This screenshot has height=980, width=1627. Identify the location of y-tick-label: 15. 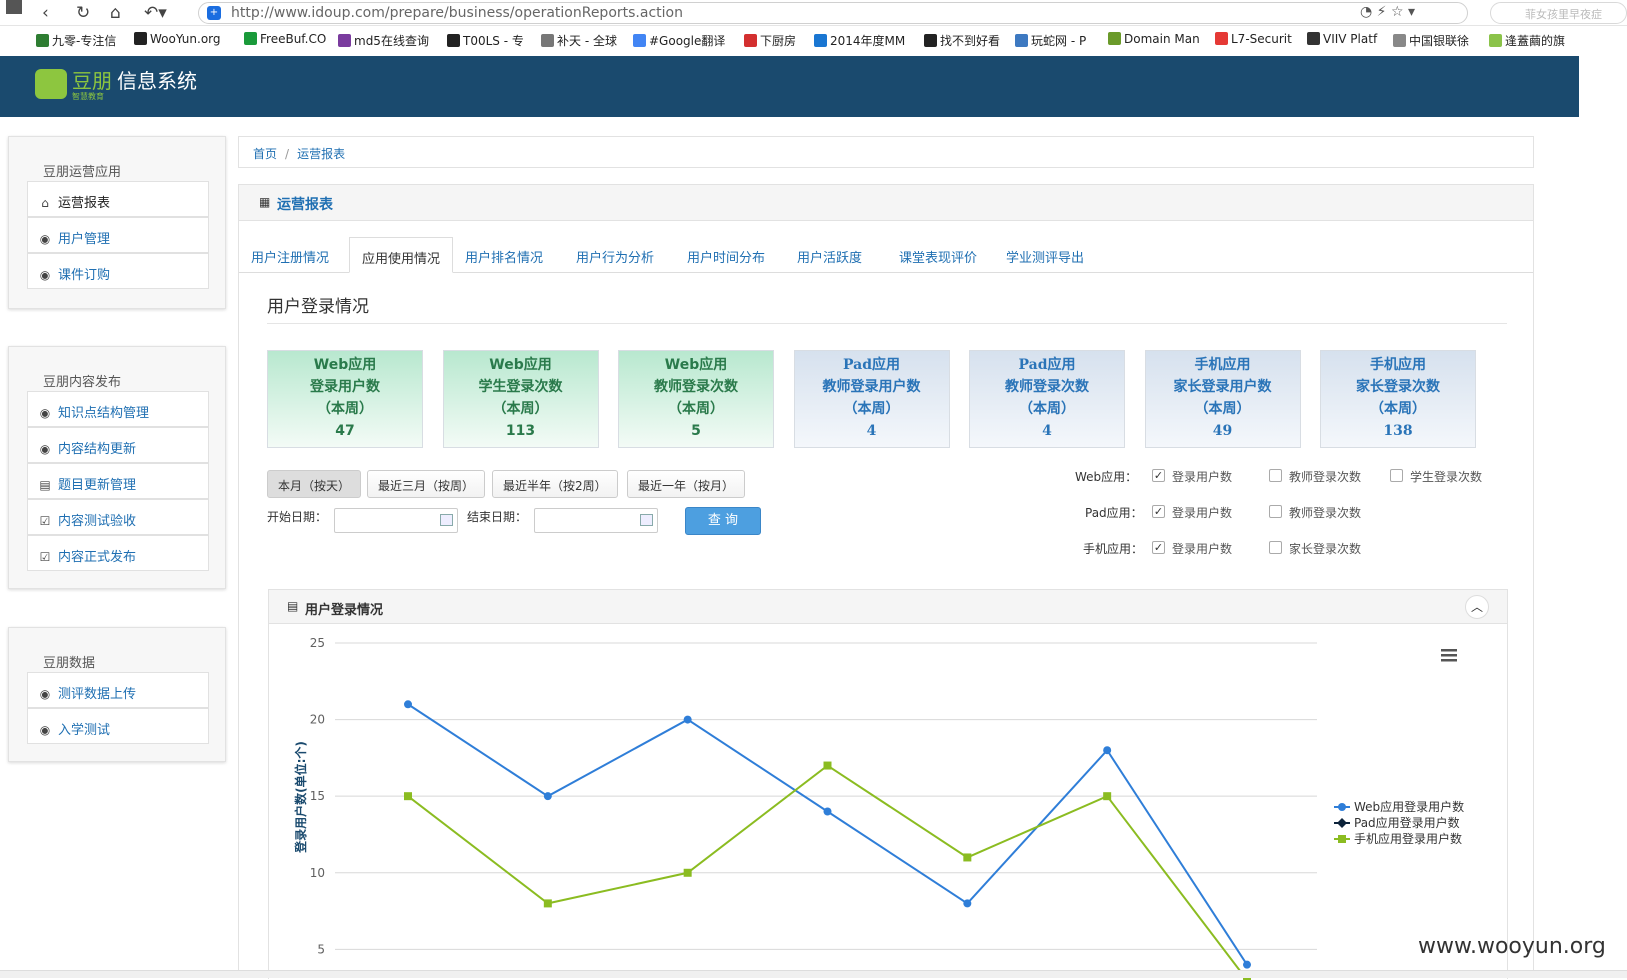
(317, 796).